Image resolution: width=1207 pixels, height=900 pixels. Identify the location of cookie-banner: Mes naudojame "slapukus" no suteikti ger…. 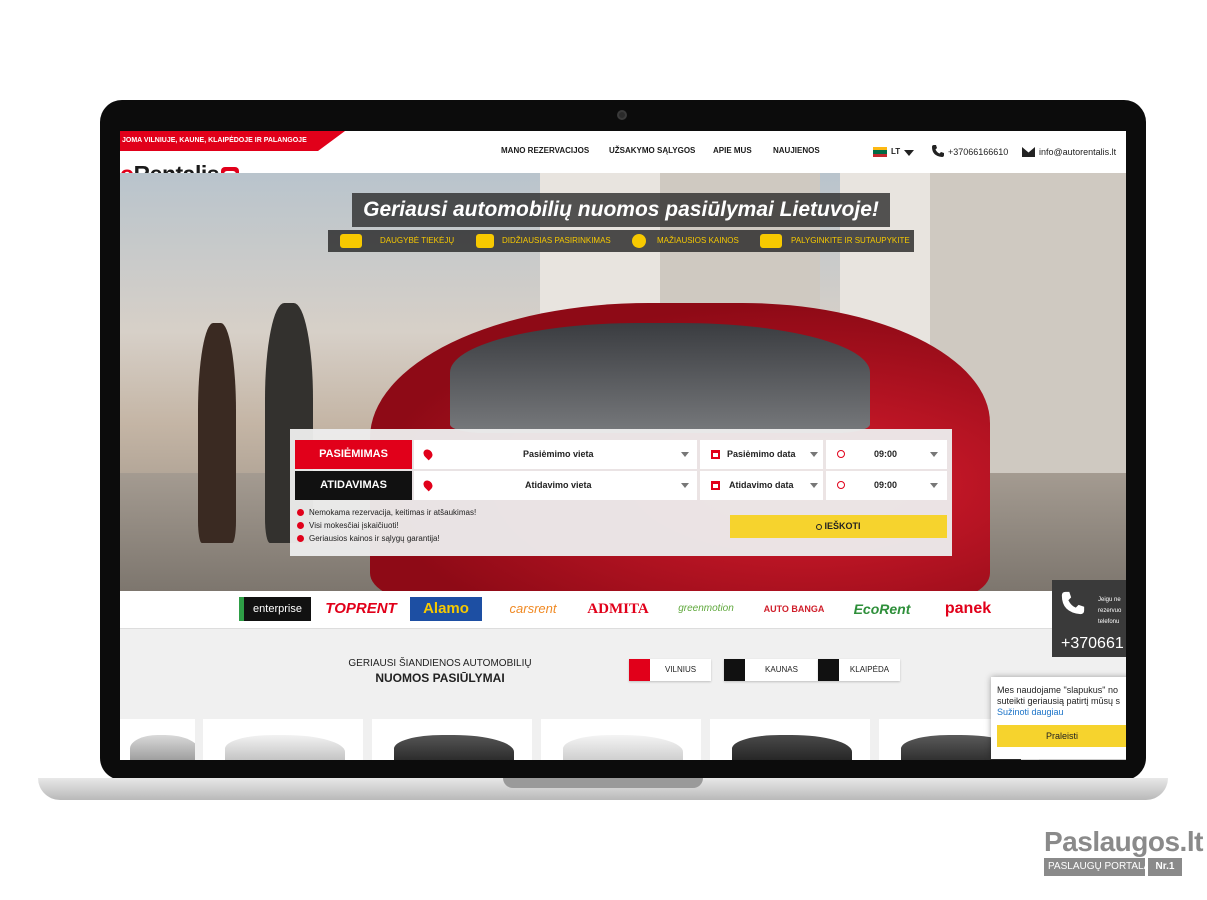
(1058, 718).